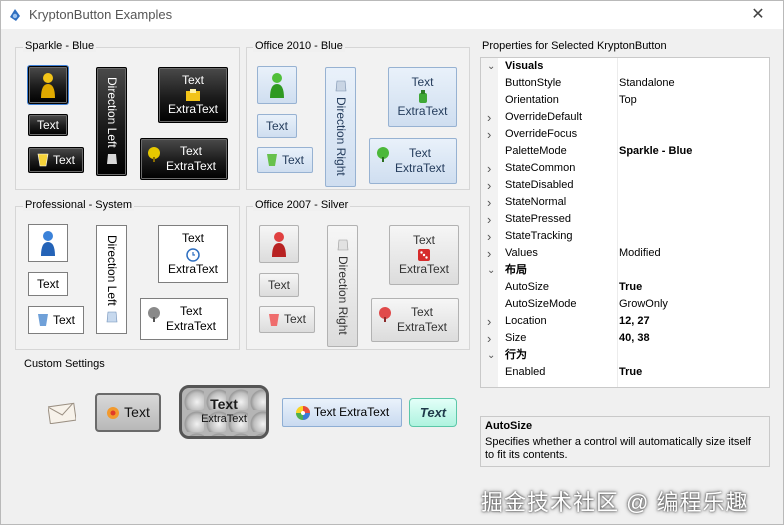 Image resolution: width=784 pixels, height=525 pixels. What do you see at coordinates (541, 134) in the screenshot?
I see `property-name: OverrideFocus` at bounding box center [541, 134].